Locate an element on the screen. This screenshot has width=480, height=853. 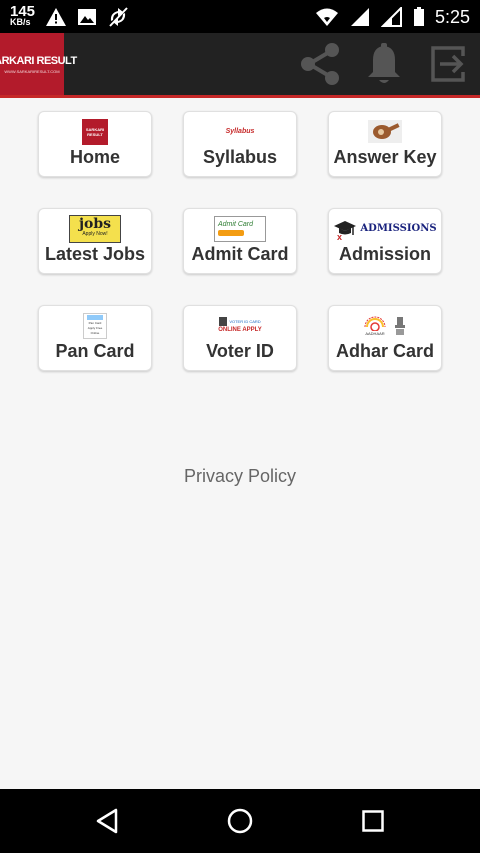
tile-admission-label: Admission is located at coordinates (384, 254).